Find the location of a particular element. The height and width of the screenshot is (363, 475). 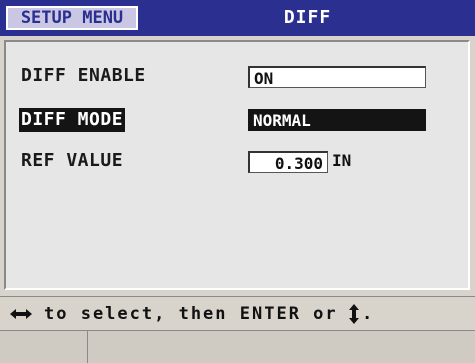

hint-text: to select, then ENTER or is located at coordinates (191, 314).